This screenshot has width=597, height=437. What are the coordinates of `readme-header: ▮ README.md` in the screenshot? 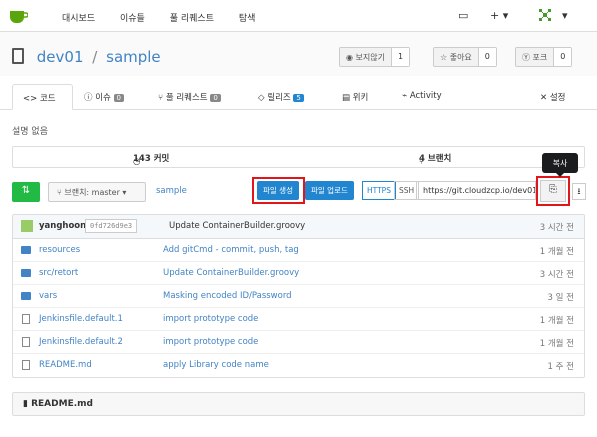 It's located at (298, 404).